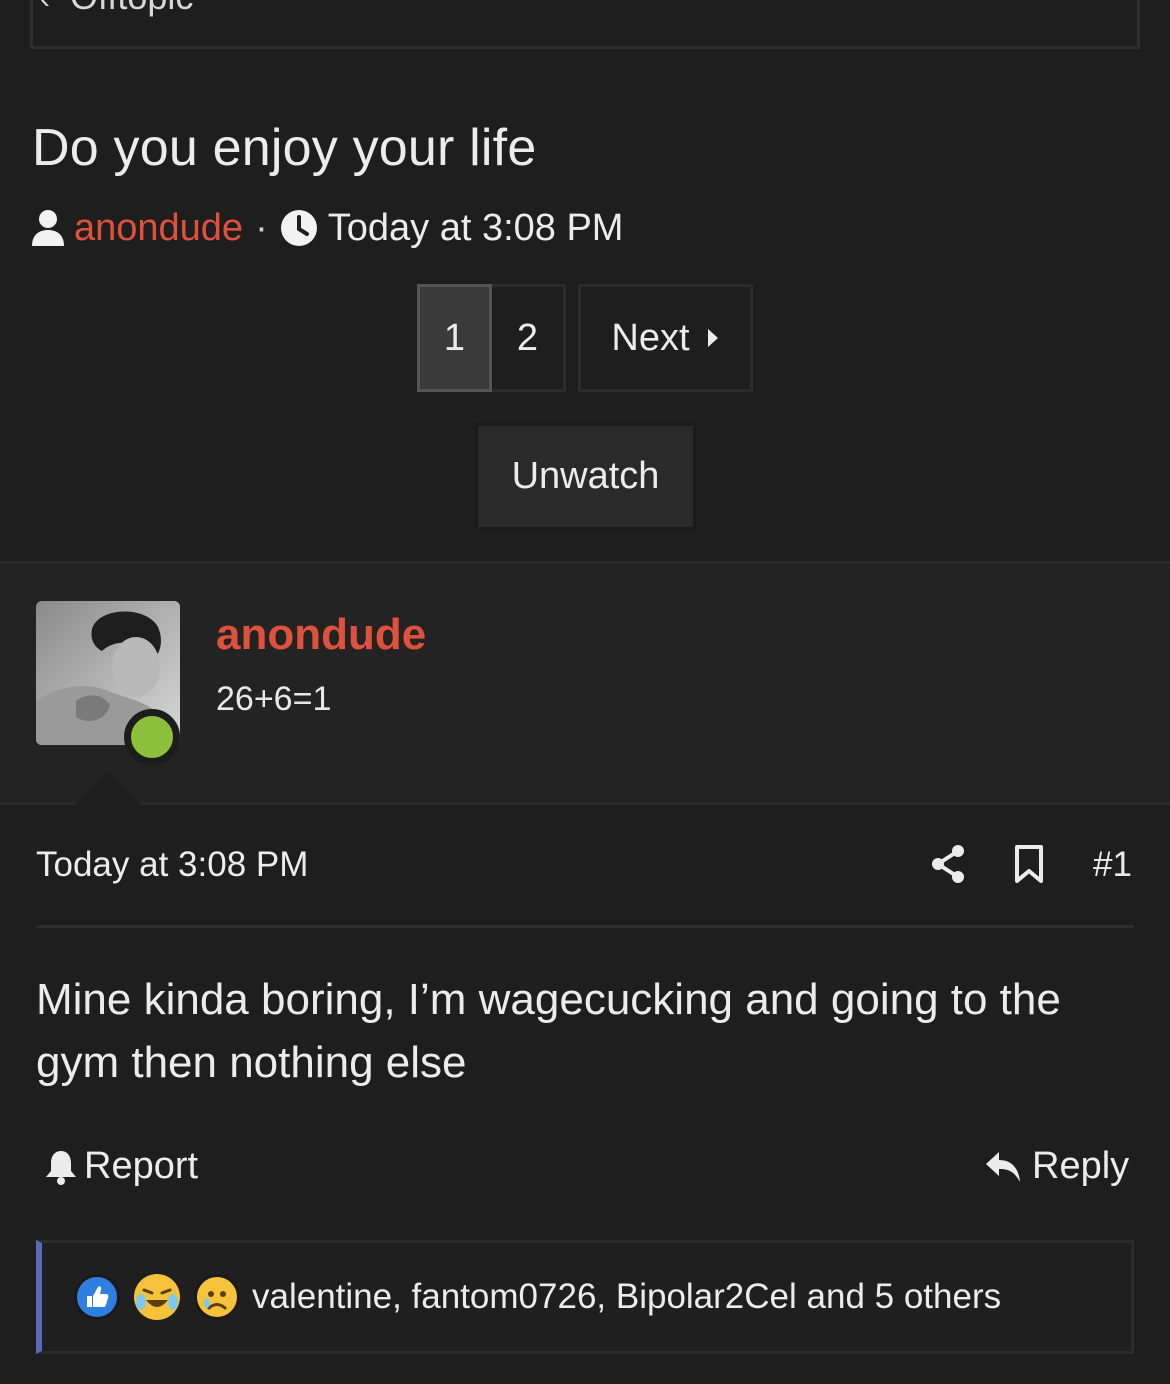  Describe the element at coordinates (948, 864) in the screenshot. I see `share-icon` at that location.